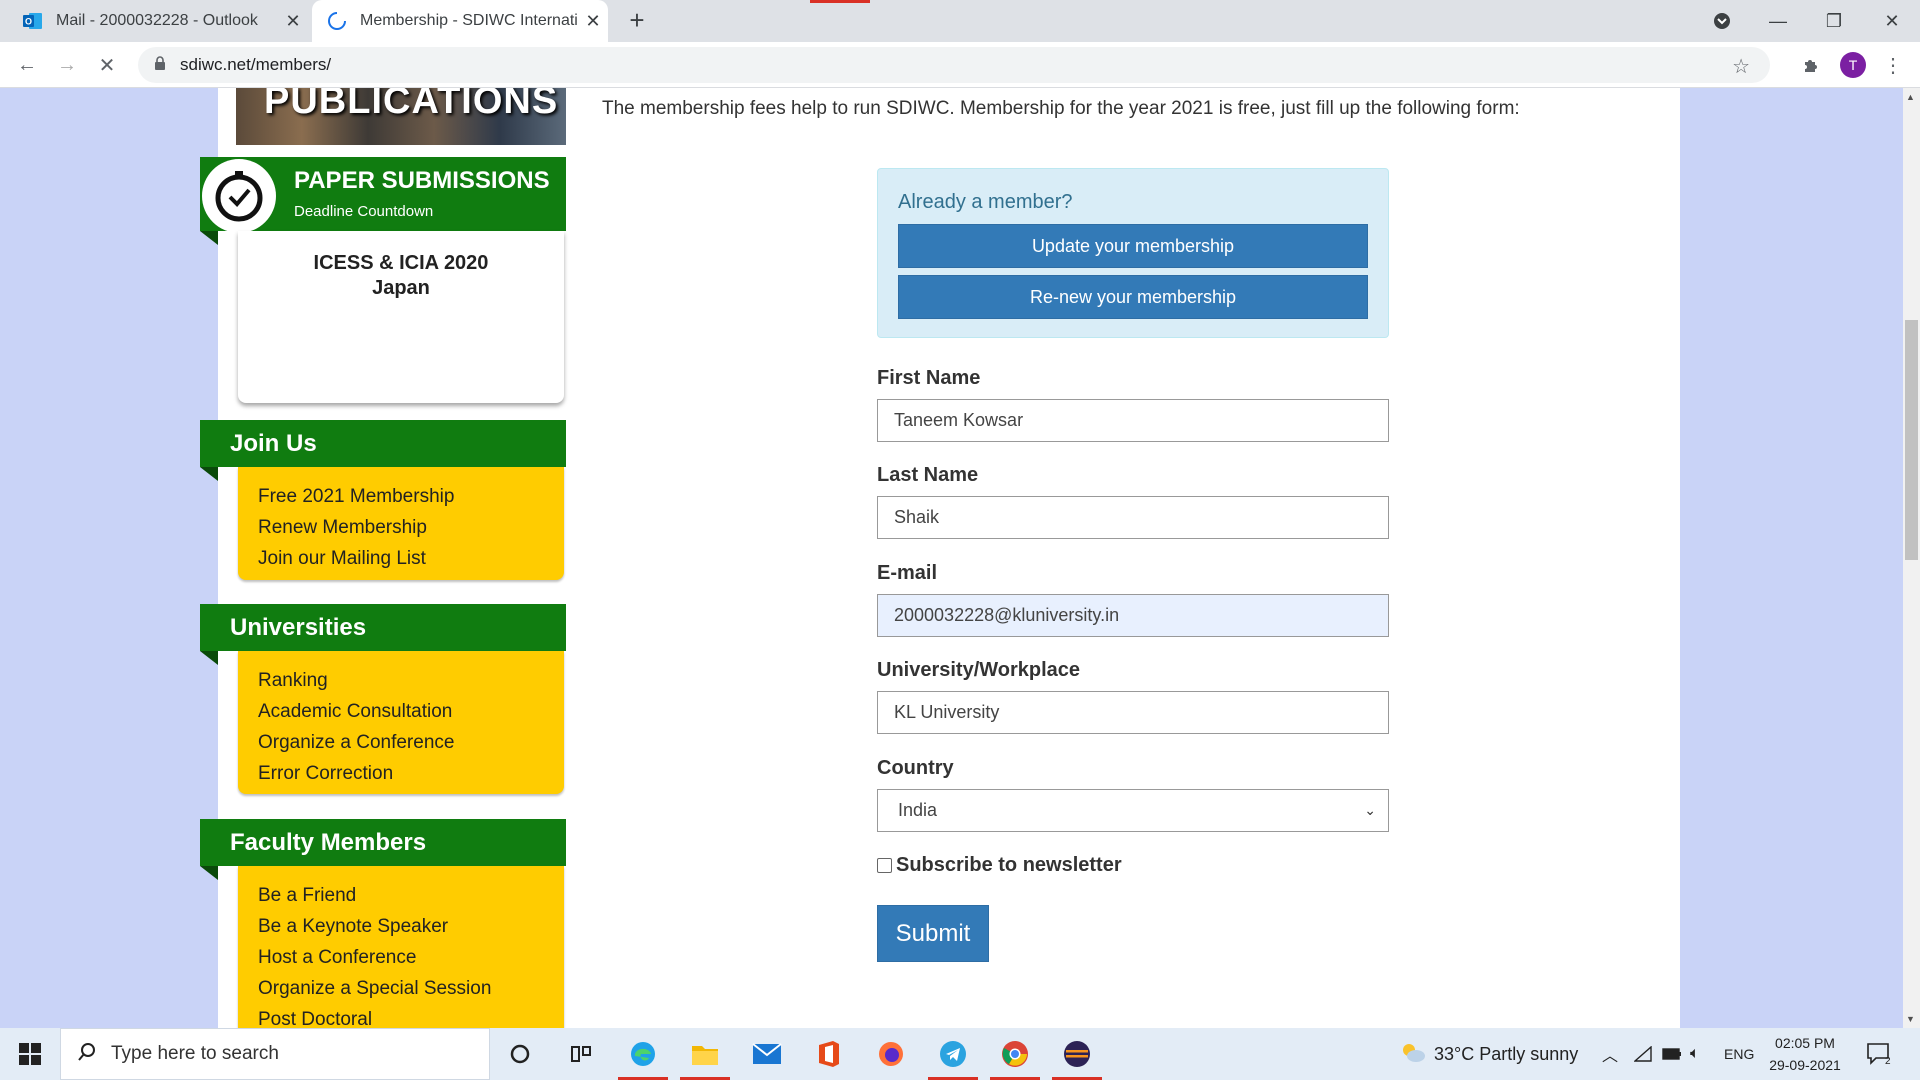 The width and height of the screenshot is (1920, 1080). Describe the element at coordinates (1739, 1054) in the screenshot. I see `language-indicator: ENG` at that location.